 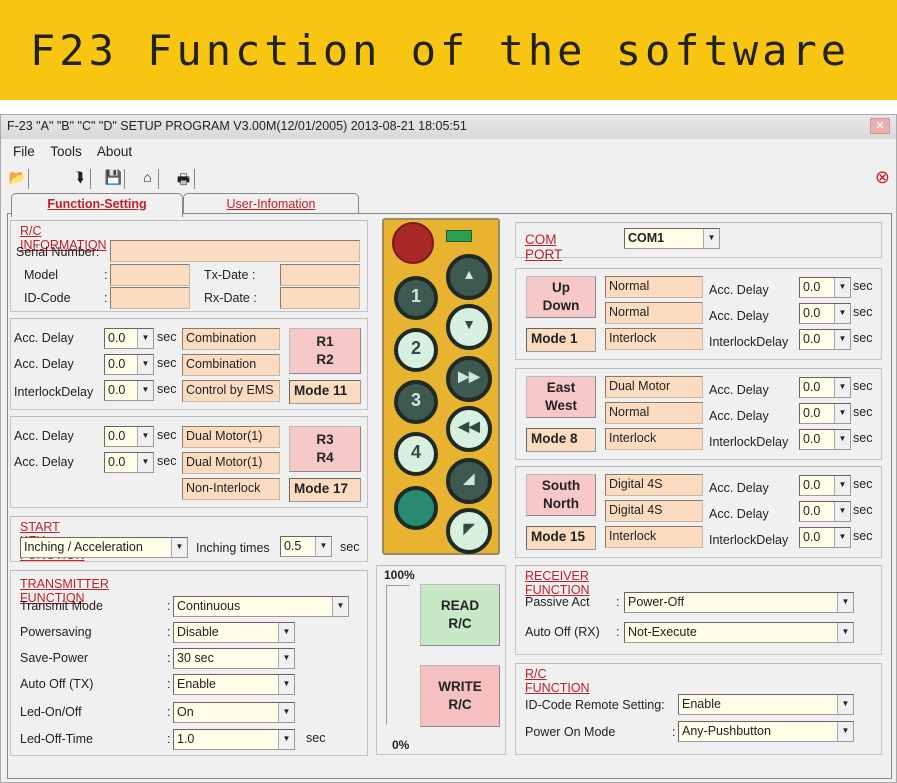 I want to click on mode-field: Mode 11, so click(x=325, y=392).